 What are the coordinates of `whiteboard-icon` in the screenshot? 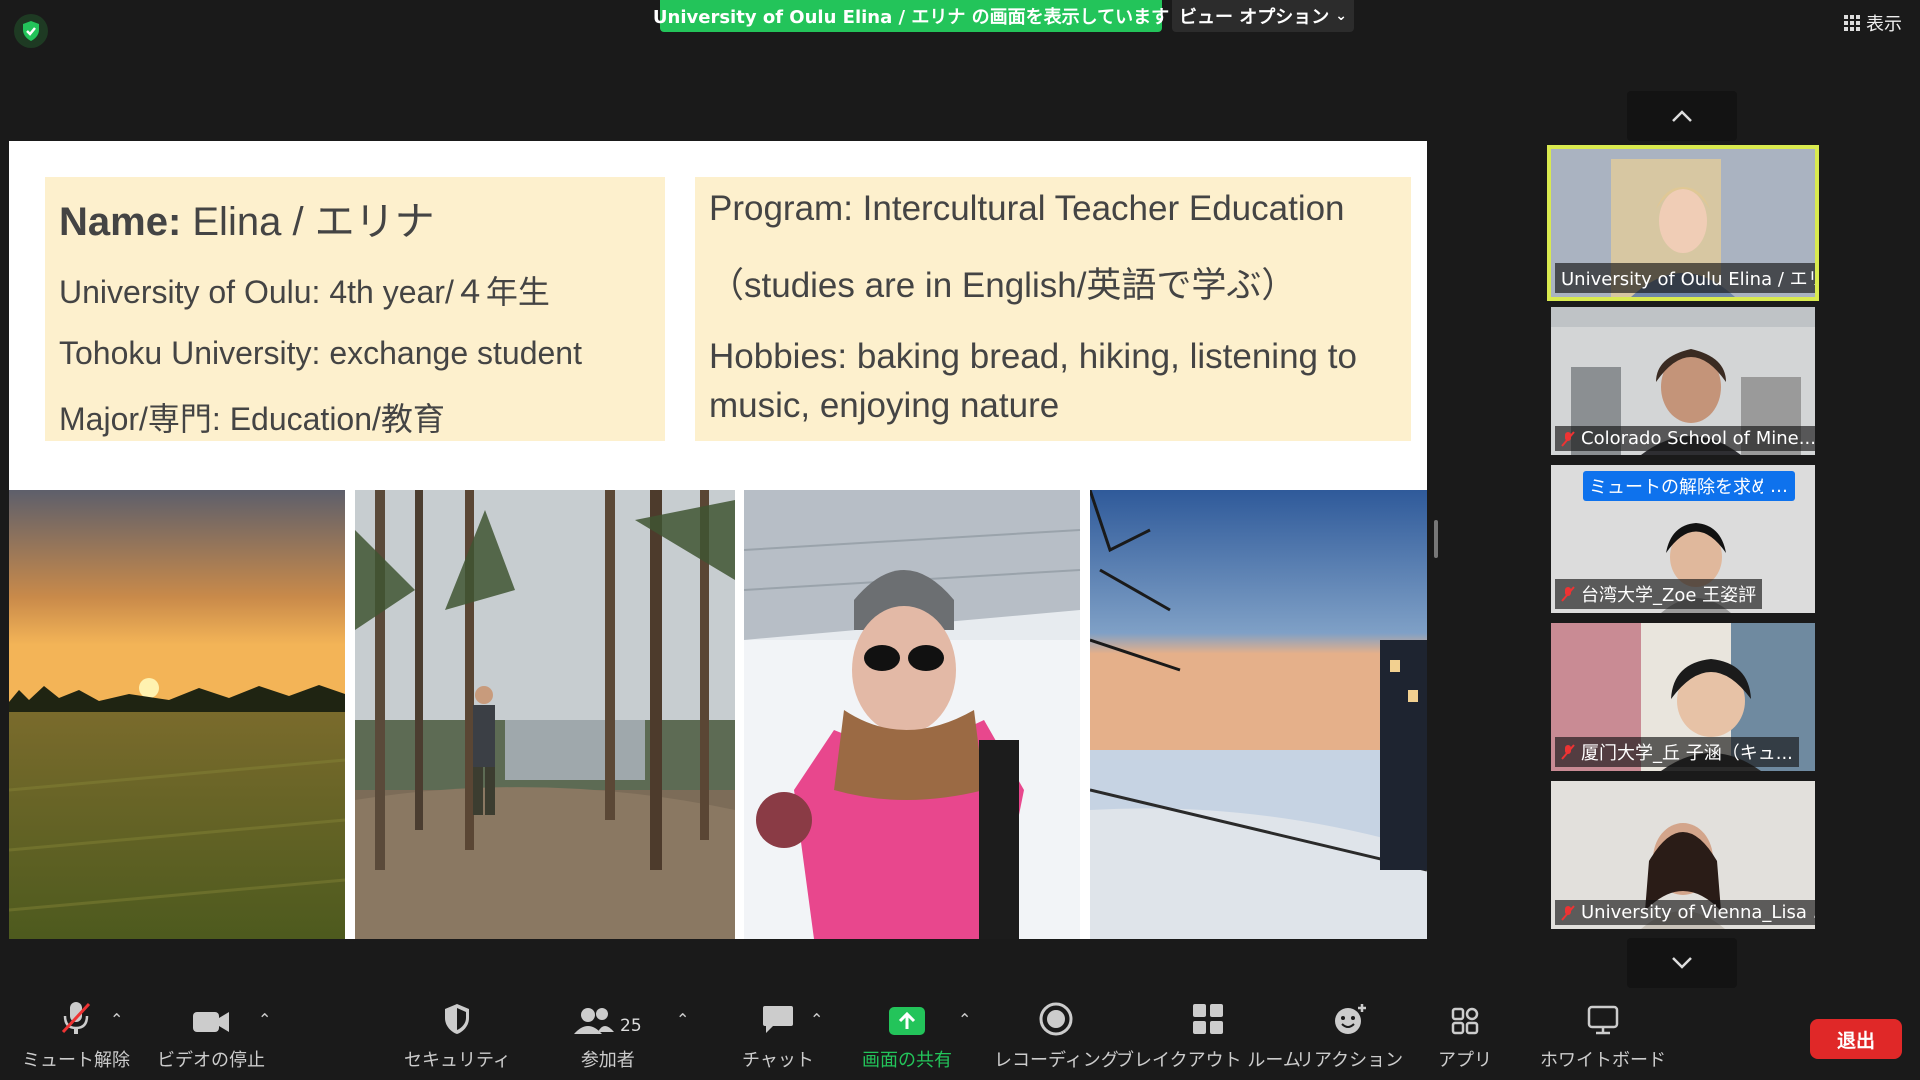 It's located at (1603, 1018).